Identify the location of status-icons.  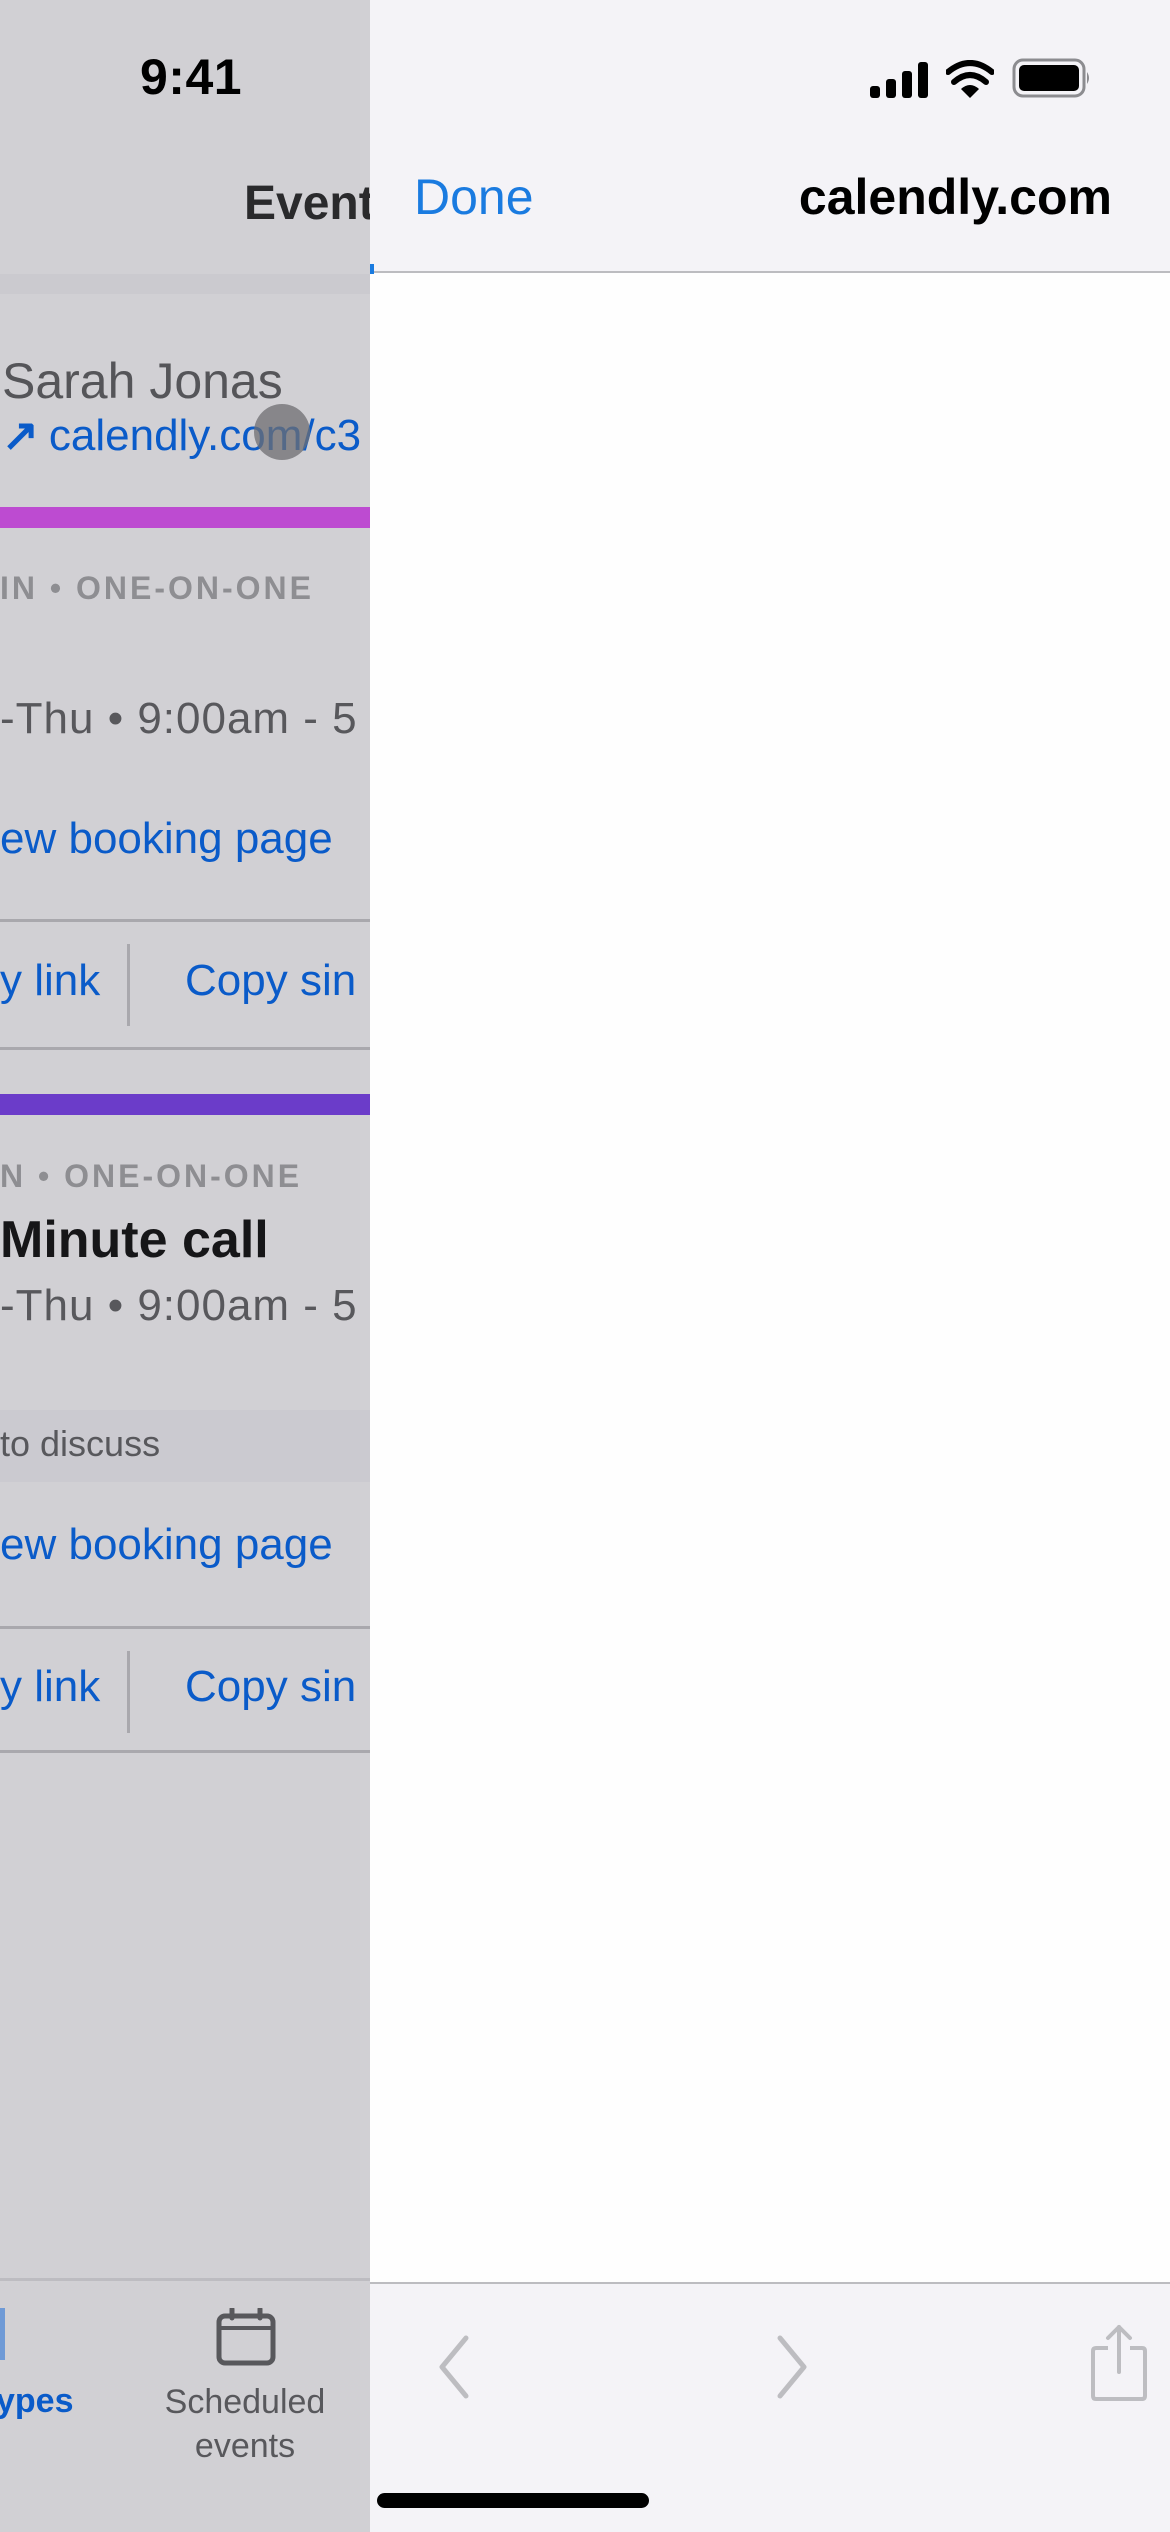
(981, 78).